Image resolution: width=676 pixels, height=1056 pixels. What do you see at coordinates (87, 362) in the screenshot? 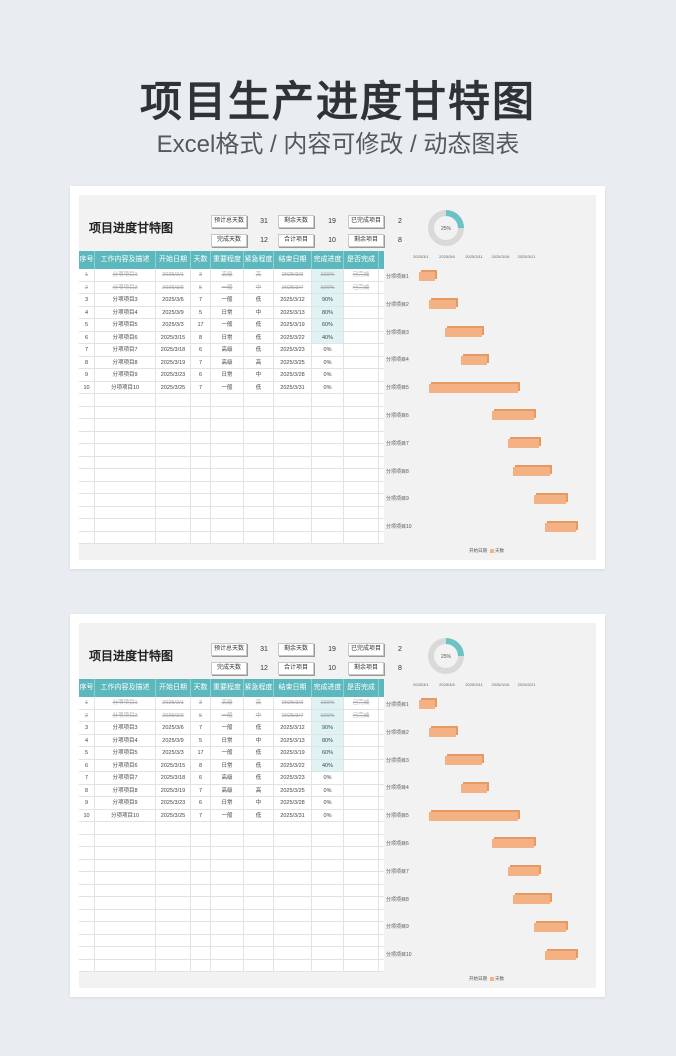
I see `table-cell: 8` at bounding box center [87, 362].